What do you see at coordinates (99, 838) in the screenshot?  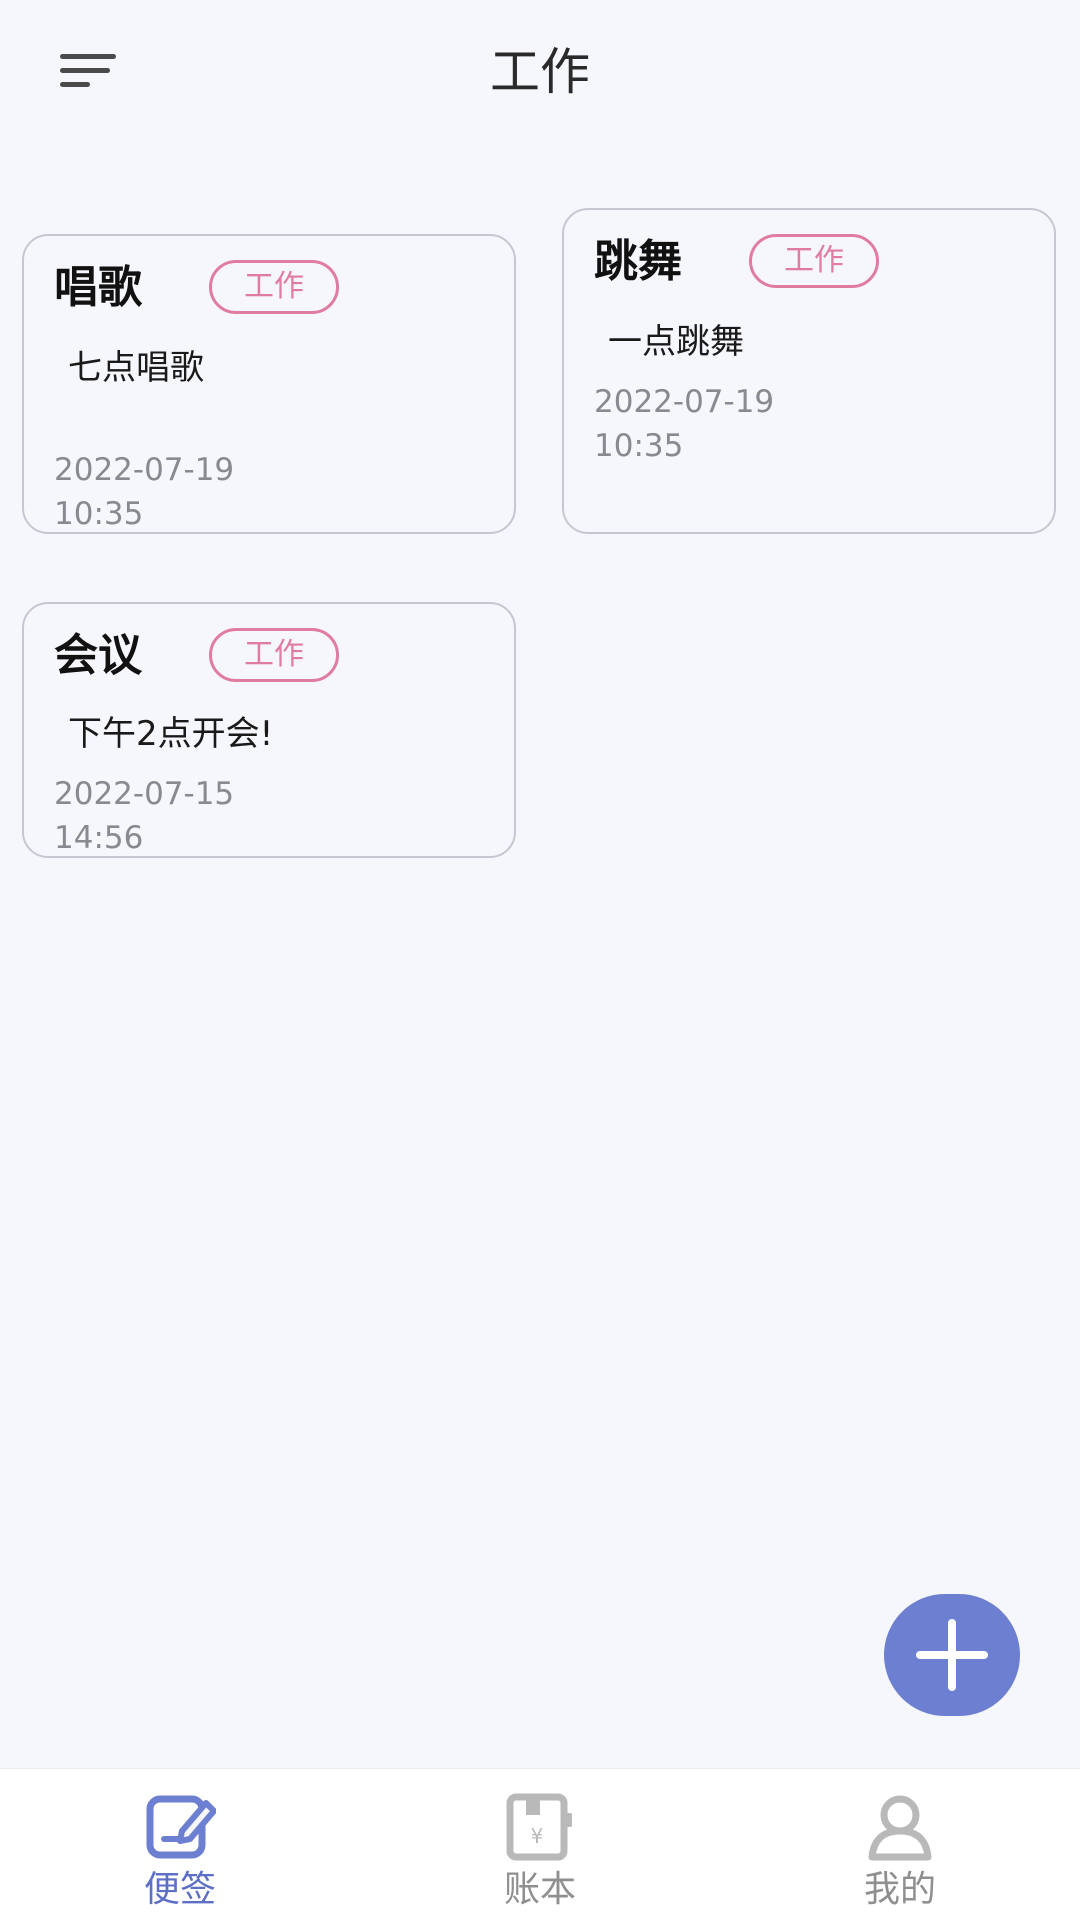 I see `note-time: 14:56` at bounding box center [99, 838].